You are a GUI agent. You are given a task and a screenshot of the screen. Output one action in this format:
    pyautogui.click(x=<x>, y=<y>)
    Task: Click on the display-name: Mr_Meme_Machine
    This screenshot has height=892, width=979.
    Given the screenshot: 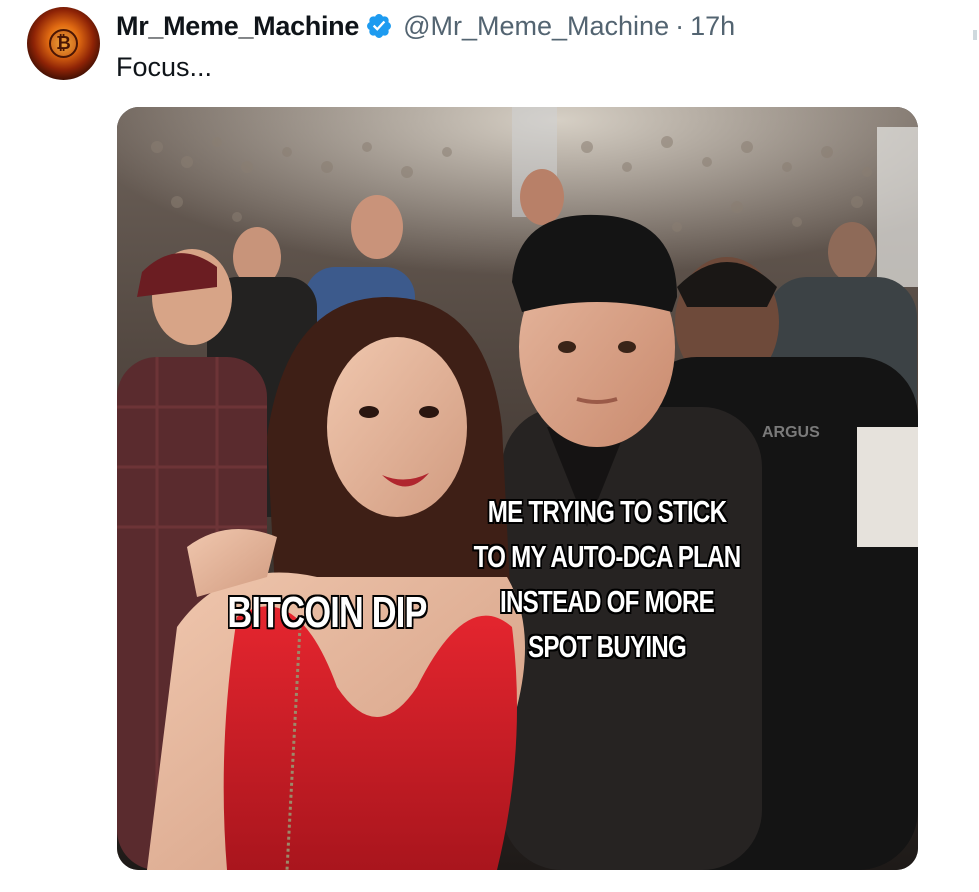 What is the action you would take?
    pyautogui.click(x=237, y=26)
    